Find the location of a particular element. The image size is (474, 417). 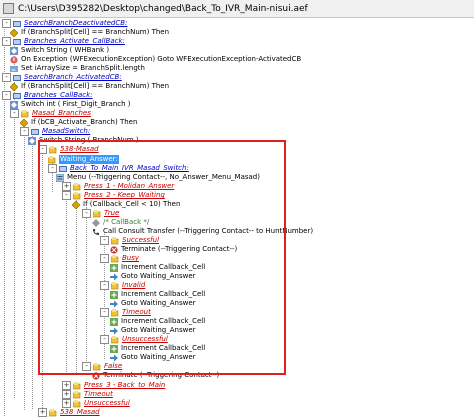

tree-node-label: Branches_CallBack: is located at coordinates (58, 95).